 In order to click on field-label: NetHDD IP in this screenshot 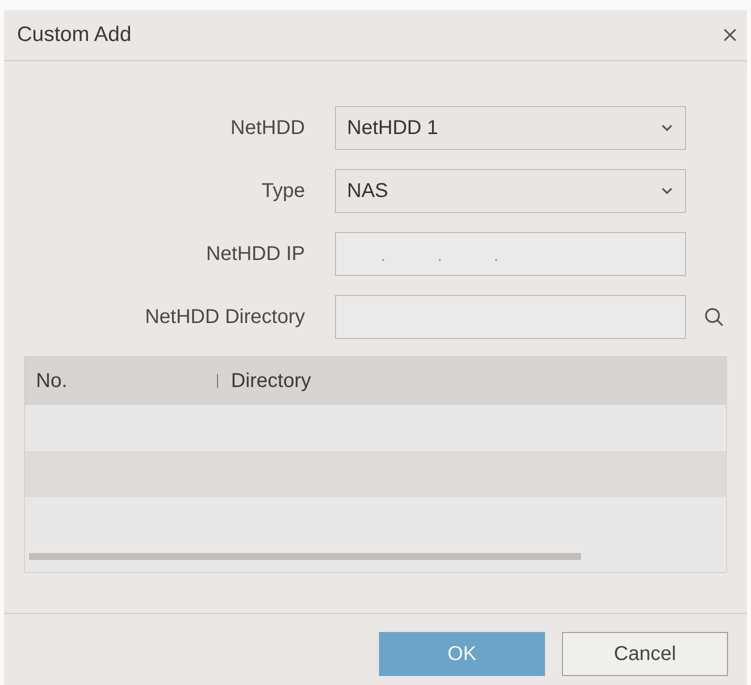, I will do `click(255, 254)`.